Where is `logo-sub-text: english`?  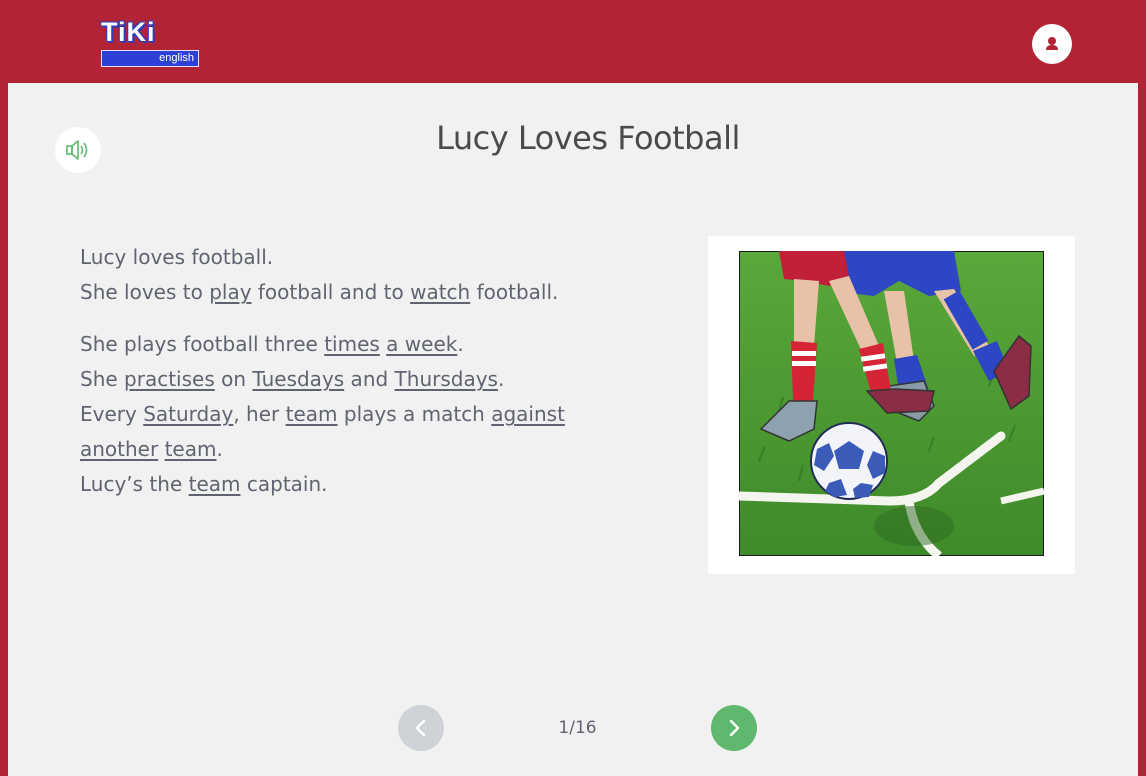
logo-sub-text: english is located at coordinates (176, 58).